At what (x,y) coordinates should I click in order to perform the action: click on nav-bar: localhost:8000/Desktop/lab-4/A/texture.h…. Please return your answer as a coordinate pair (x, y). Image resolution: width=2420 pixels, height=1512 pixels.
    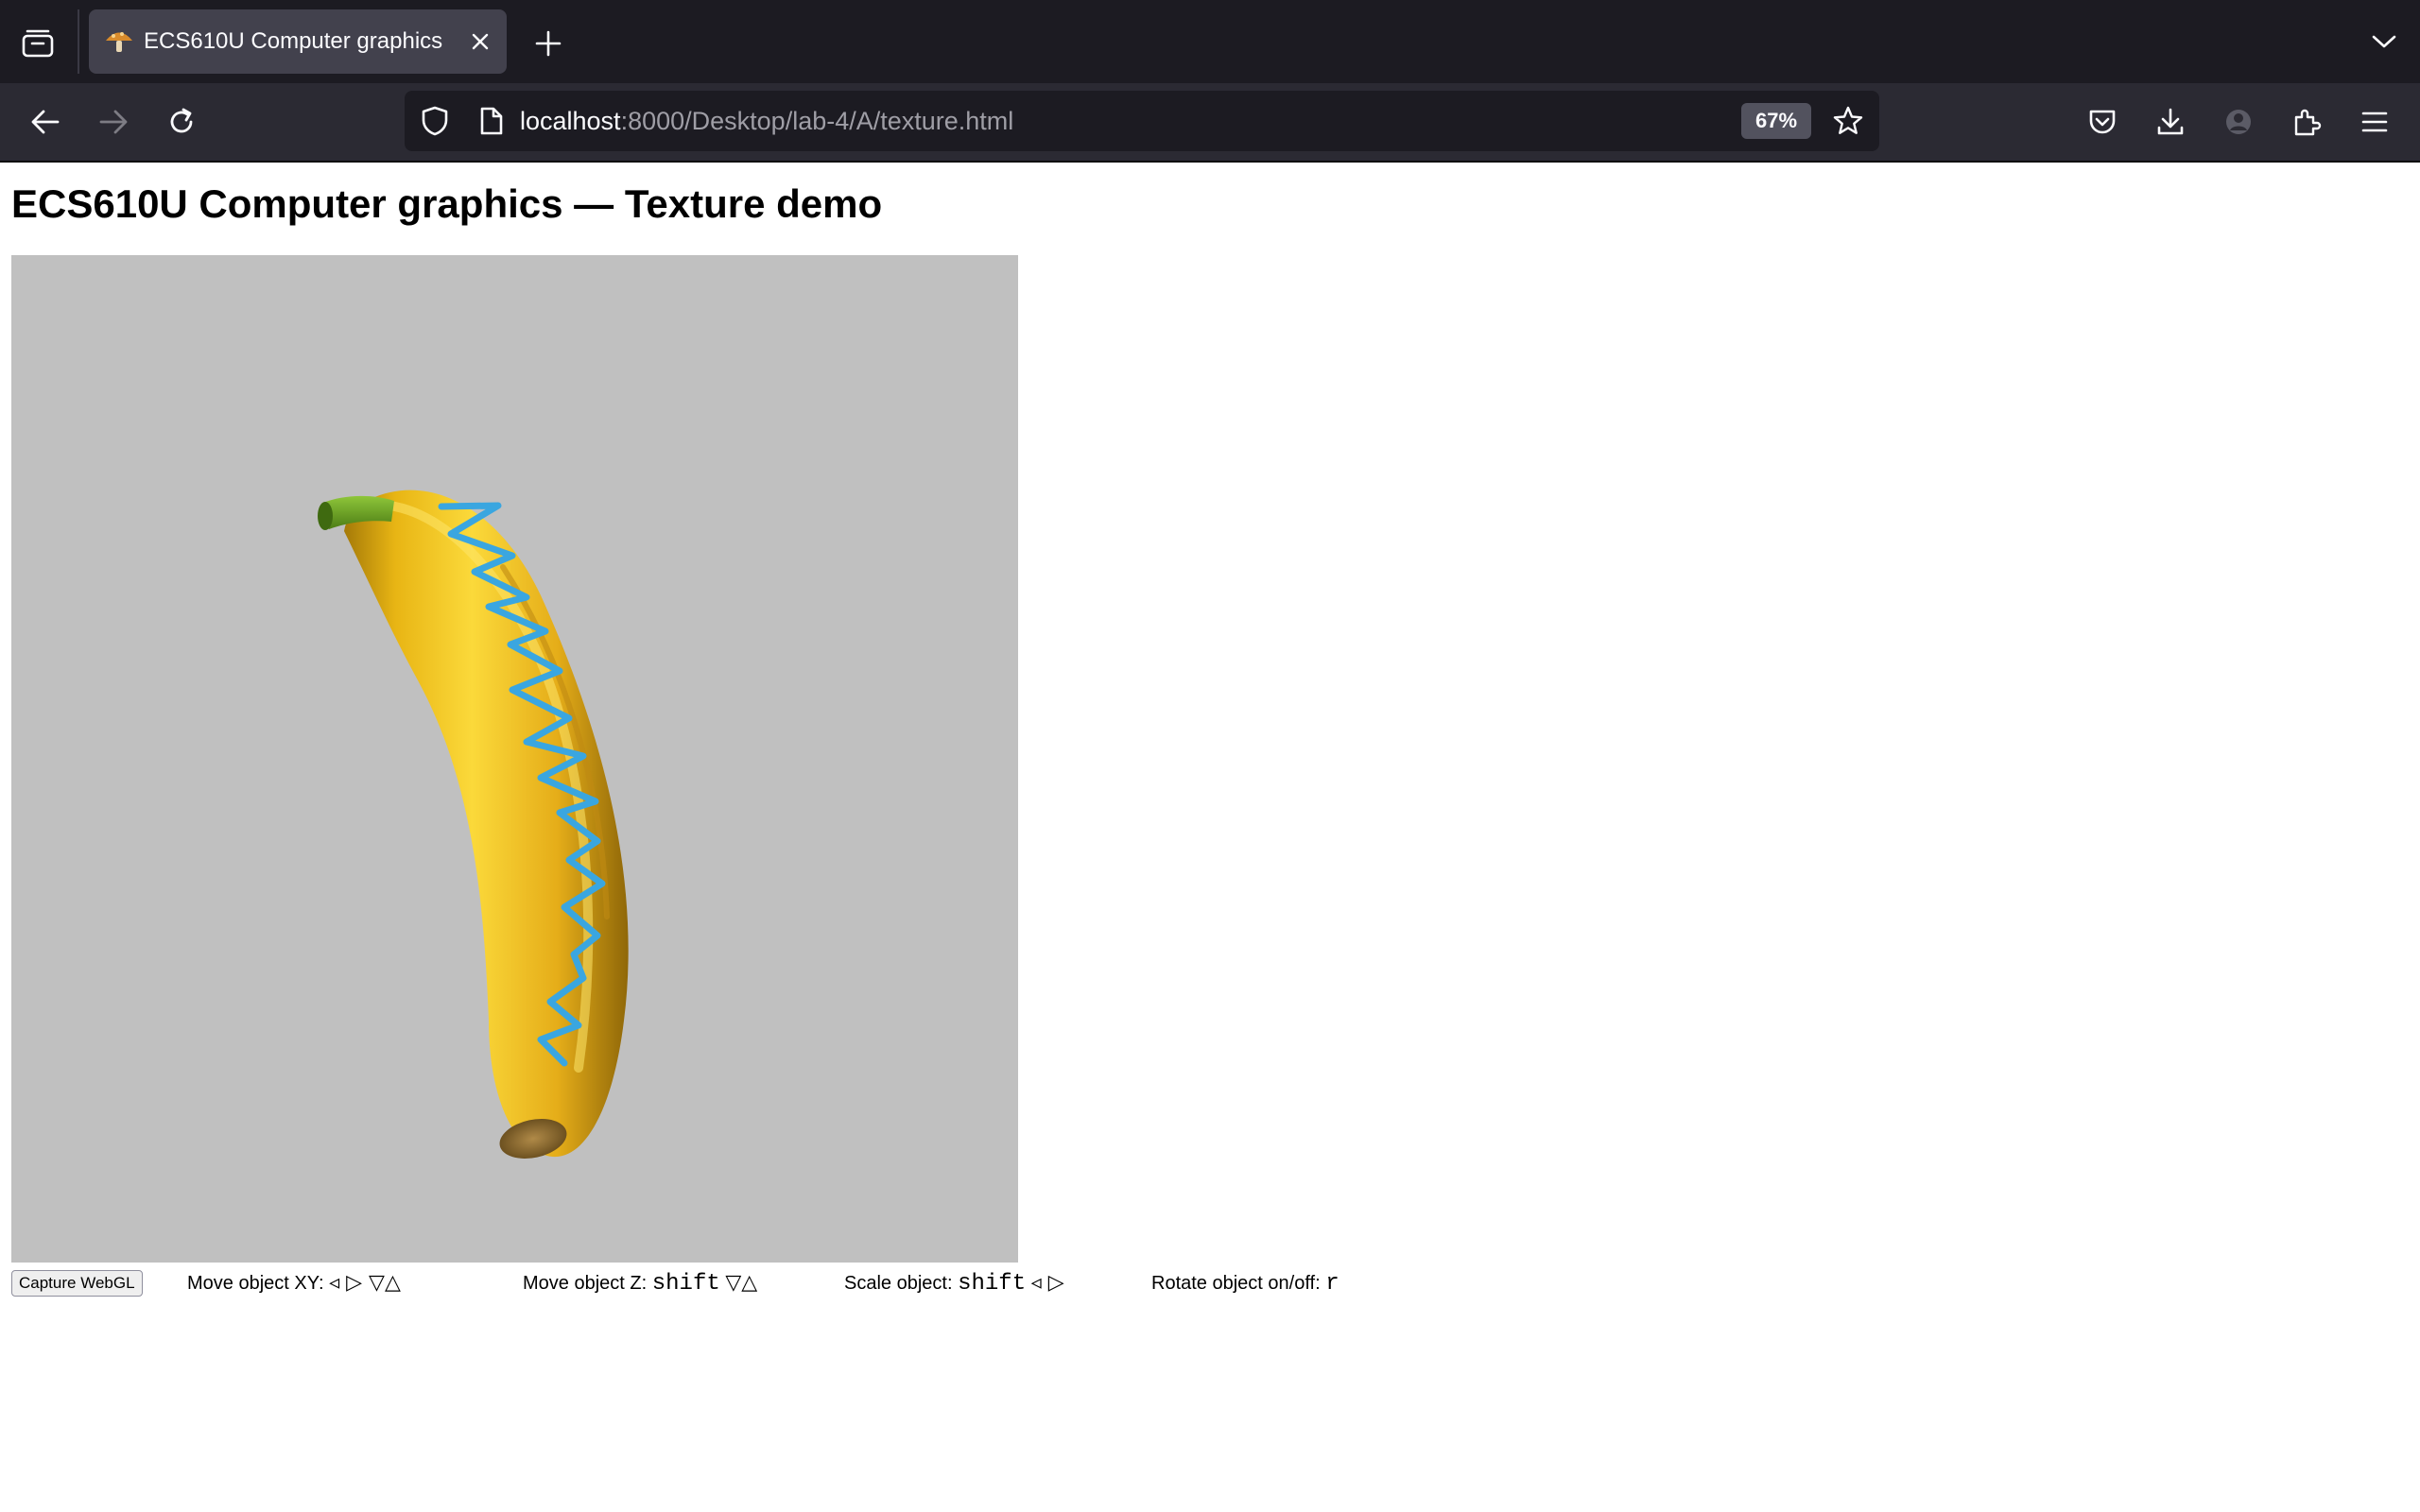
    Looking at the image, I should click on (1210, 123).